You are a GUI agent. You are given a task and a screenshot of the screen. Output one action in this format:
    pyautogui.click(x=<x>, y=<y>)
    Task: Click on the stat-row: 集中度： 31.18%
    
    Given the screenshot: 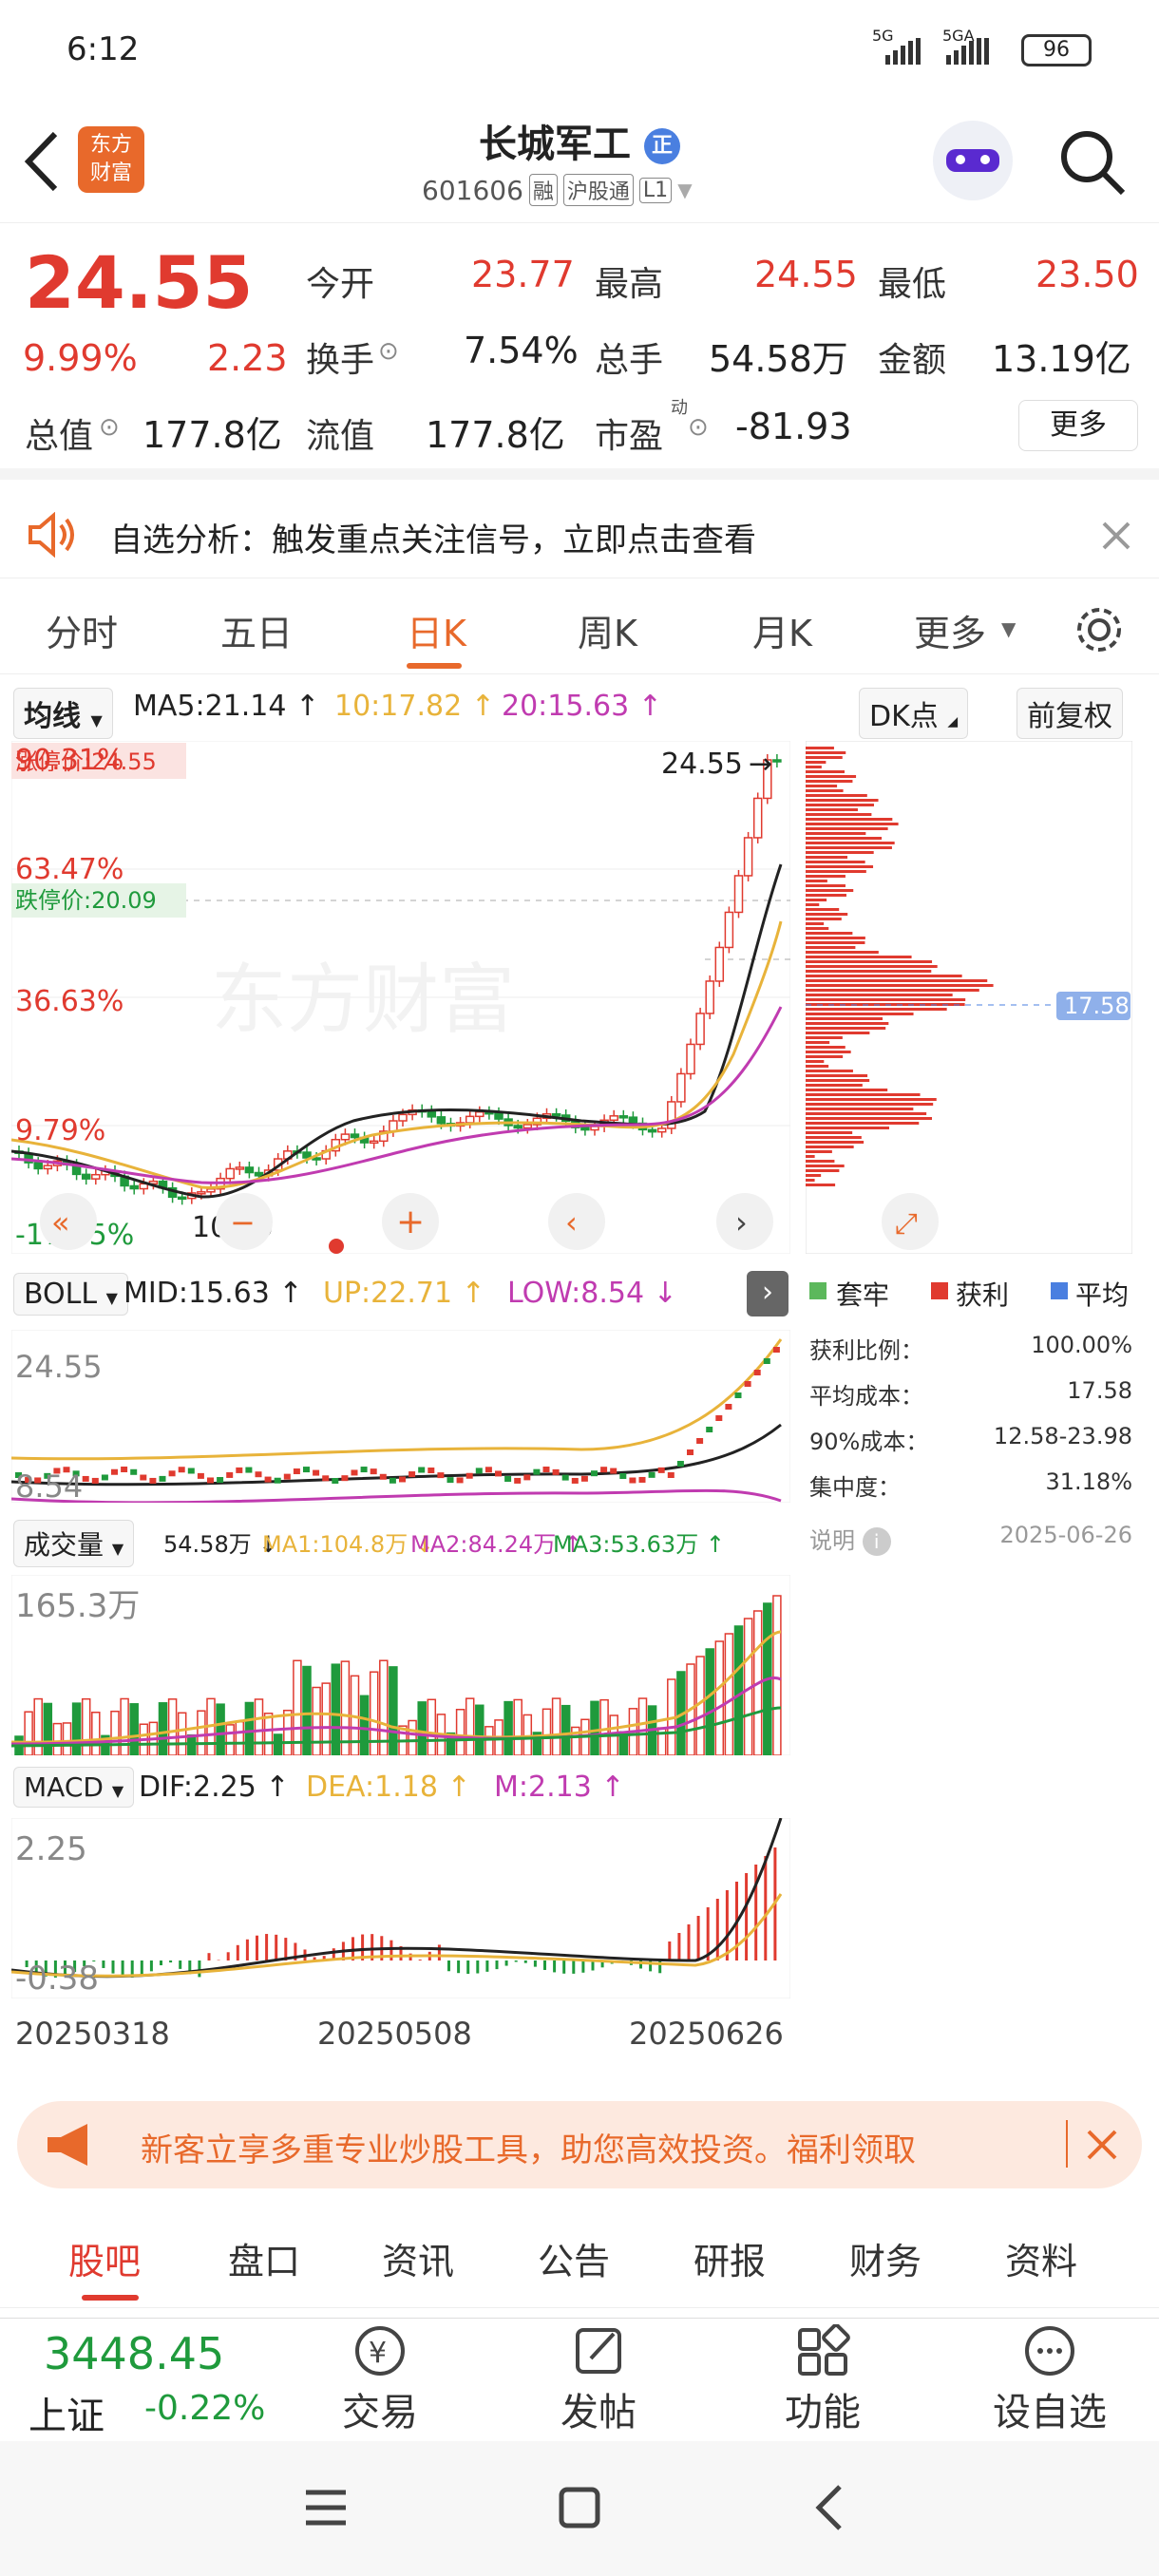 What is the action you would take?
    pyautogui.click(x=970, y=1491)
    